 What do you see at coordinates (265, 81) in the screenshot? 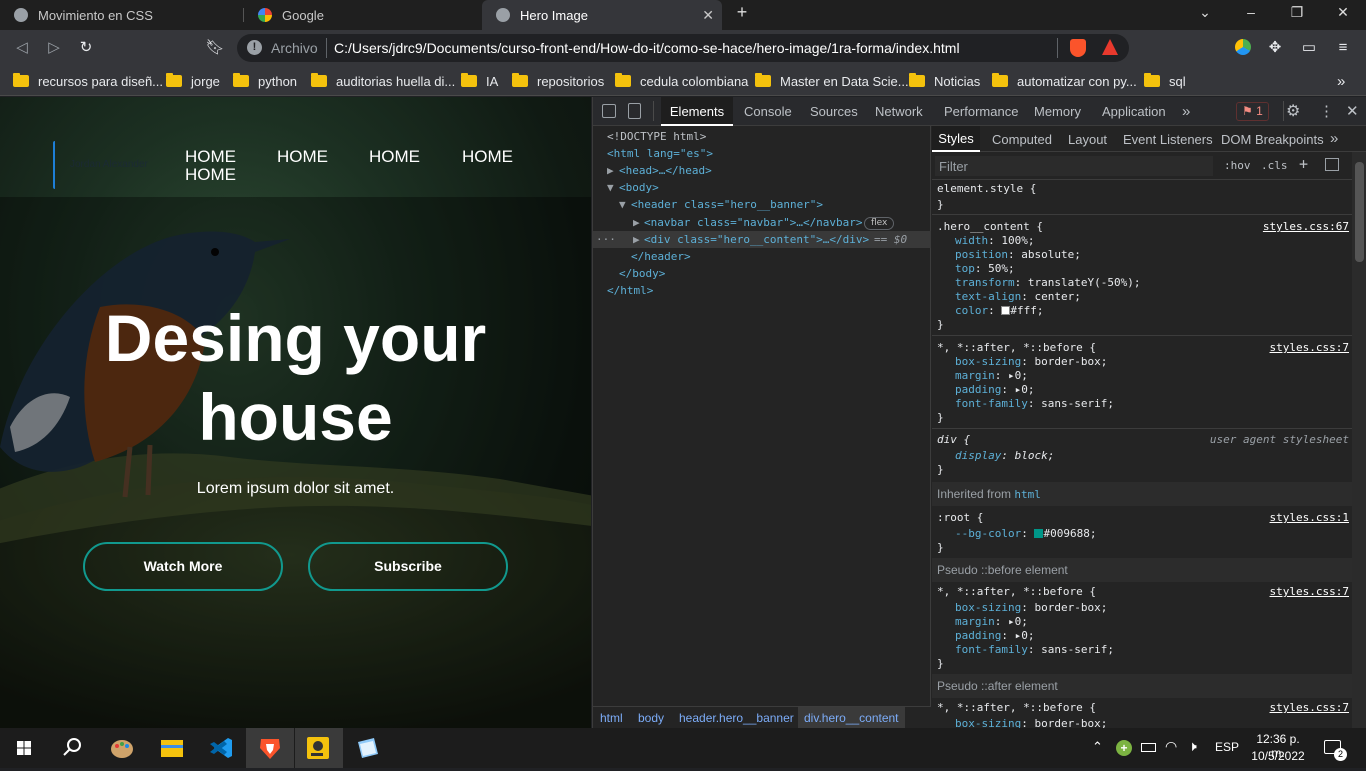
I see `bookmark-folder: python` at bounding box center [265, 81].